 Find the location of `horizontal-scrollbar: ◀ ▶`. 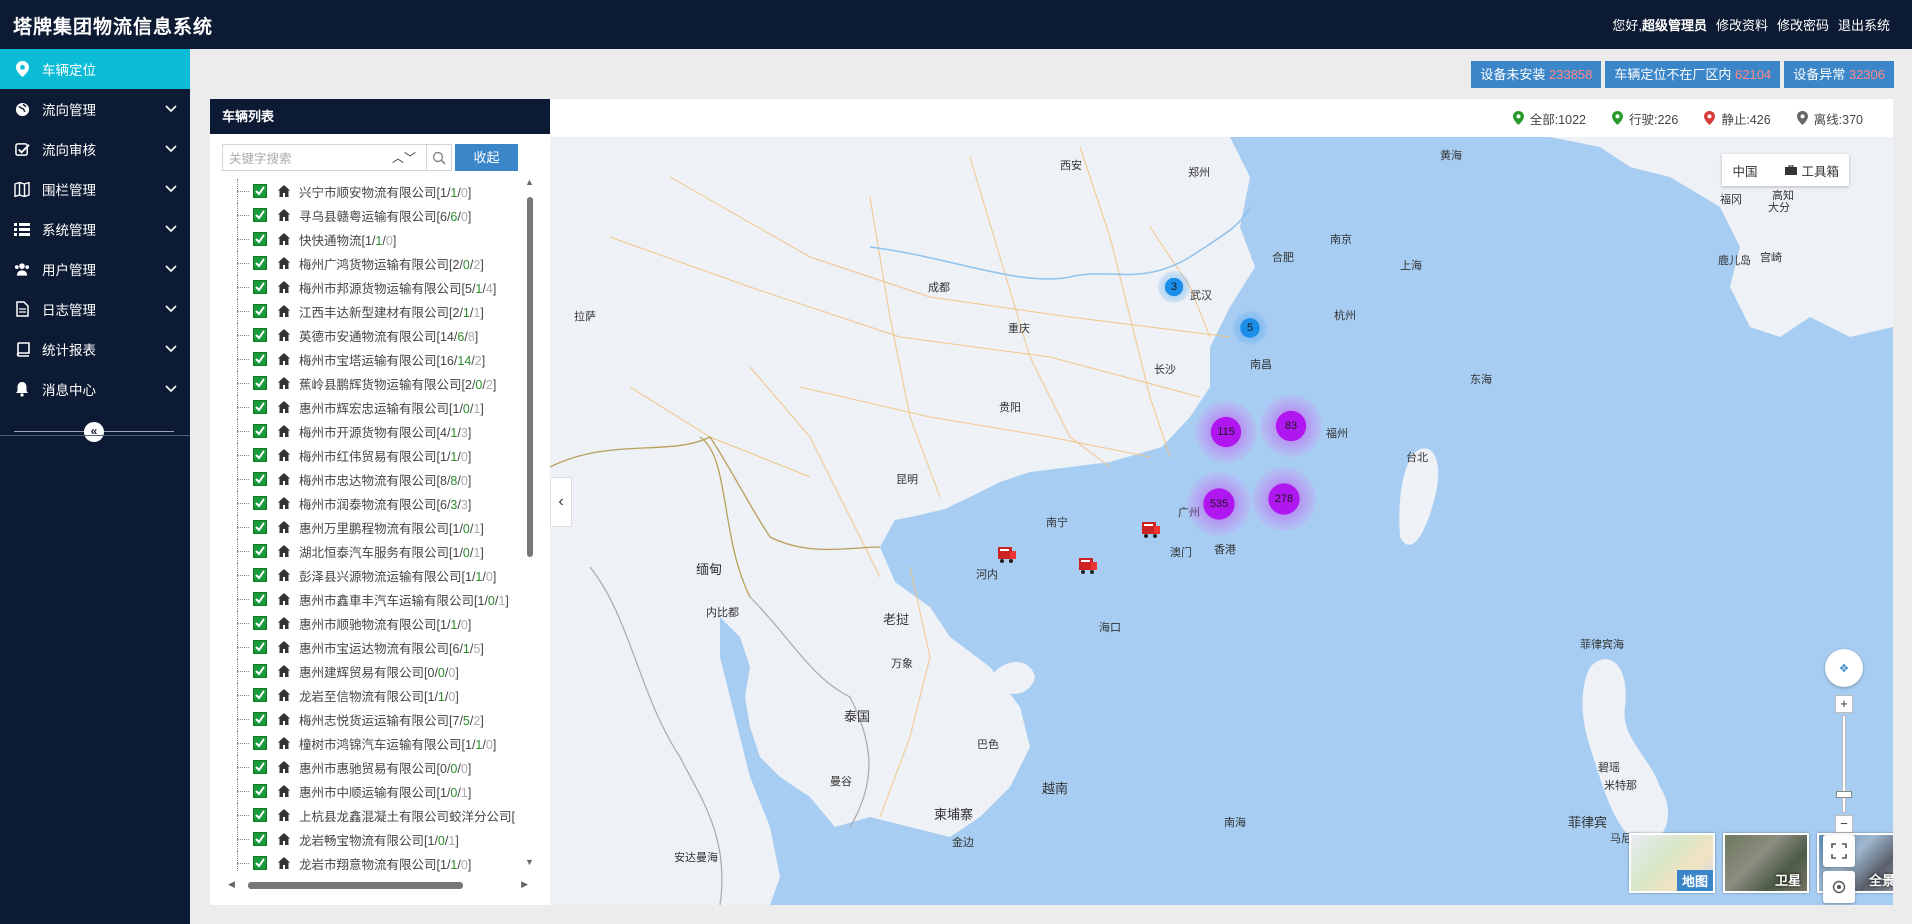

horizontal-scrollbar: ◀ ▶ is located at coordinates (378, 885).